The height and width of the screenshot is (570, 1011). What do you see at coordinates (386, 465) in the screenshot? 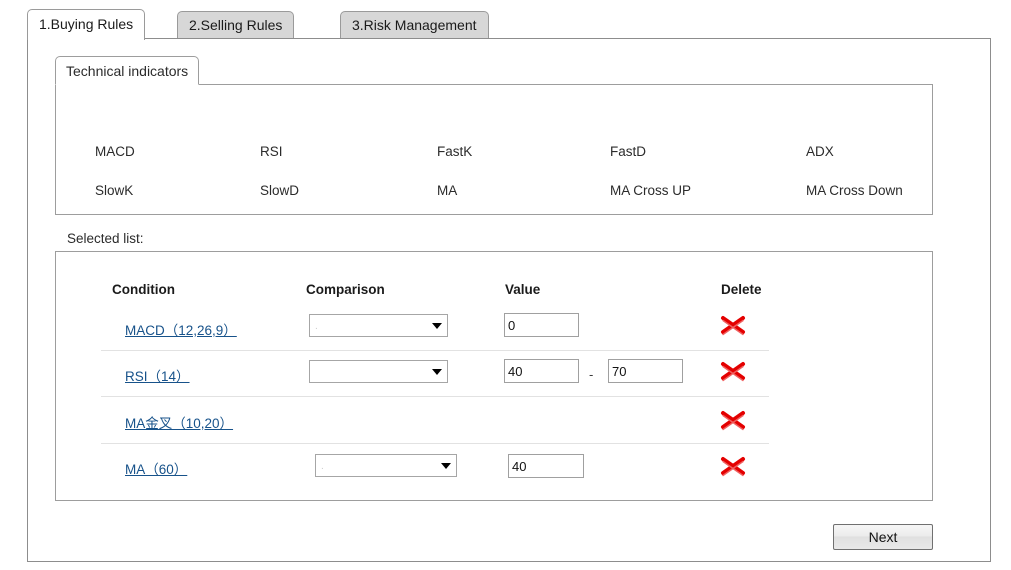
I see `comparison-select-ma: .` at bounding box center [386, 465].